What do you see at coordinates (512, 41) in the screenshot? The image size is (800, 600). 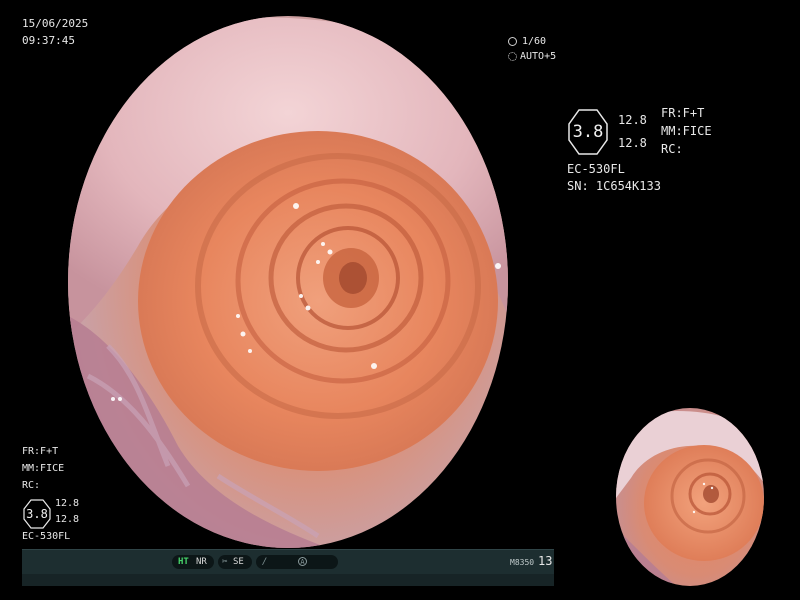 I see `camera-shutter-icon` at bounding box center [512, 41].